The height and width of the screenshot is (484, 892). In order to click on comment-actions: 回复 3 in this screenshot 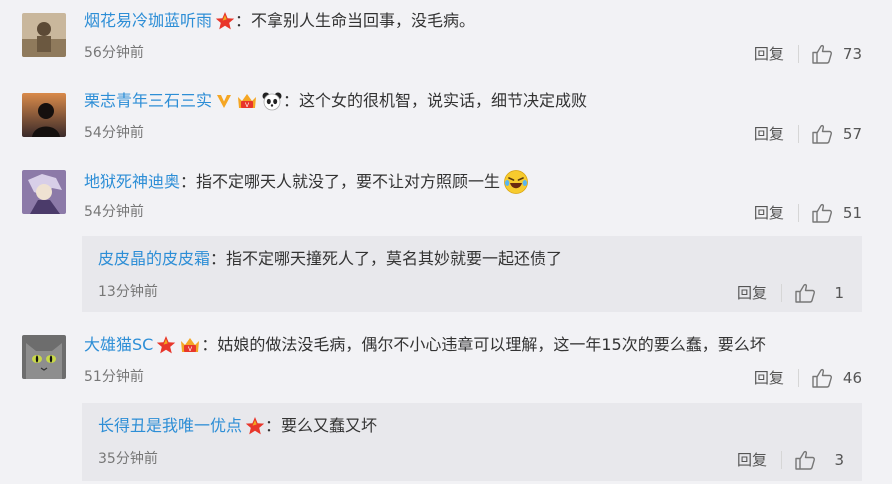, I will do `click(790, 459)`.